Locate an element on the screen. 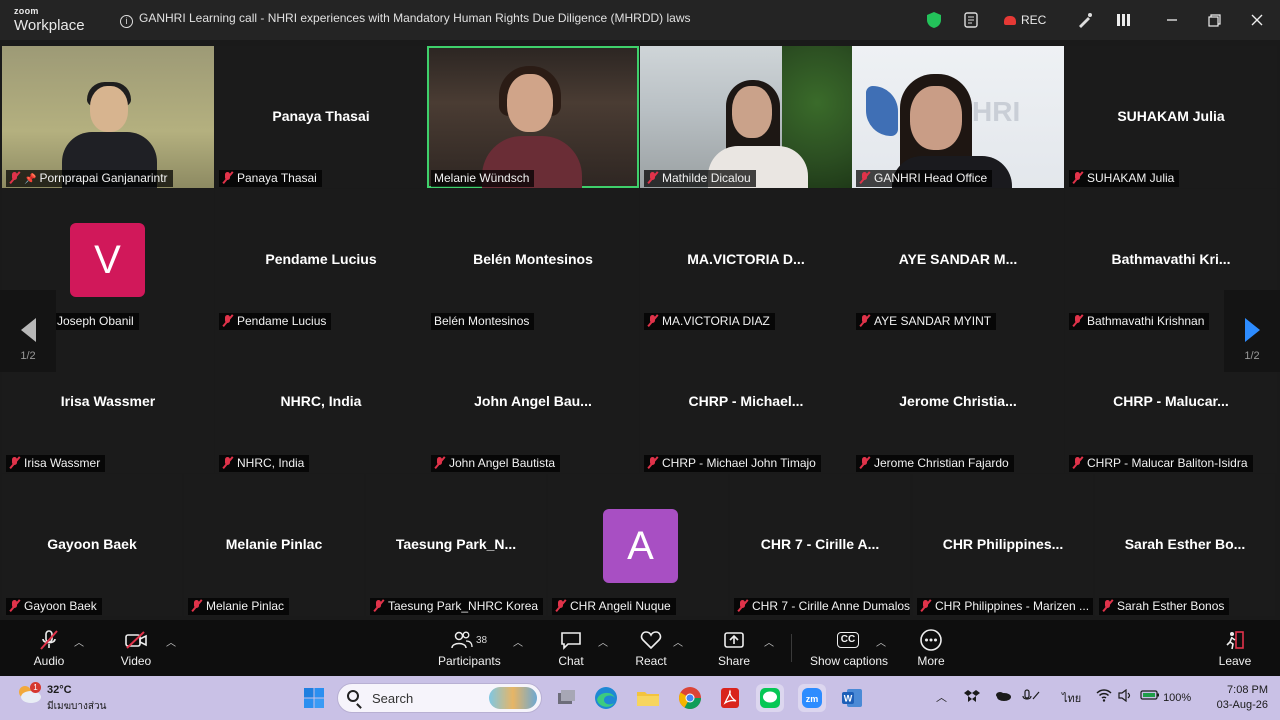  participant-tile: NHRC, India NHRC, India is located at coordinates (321, 402).